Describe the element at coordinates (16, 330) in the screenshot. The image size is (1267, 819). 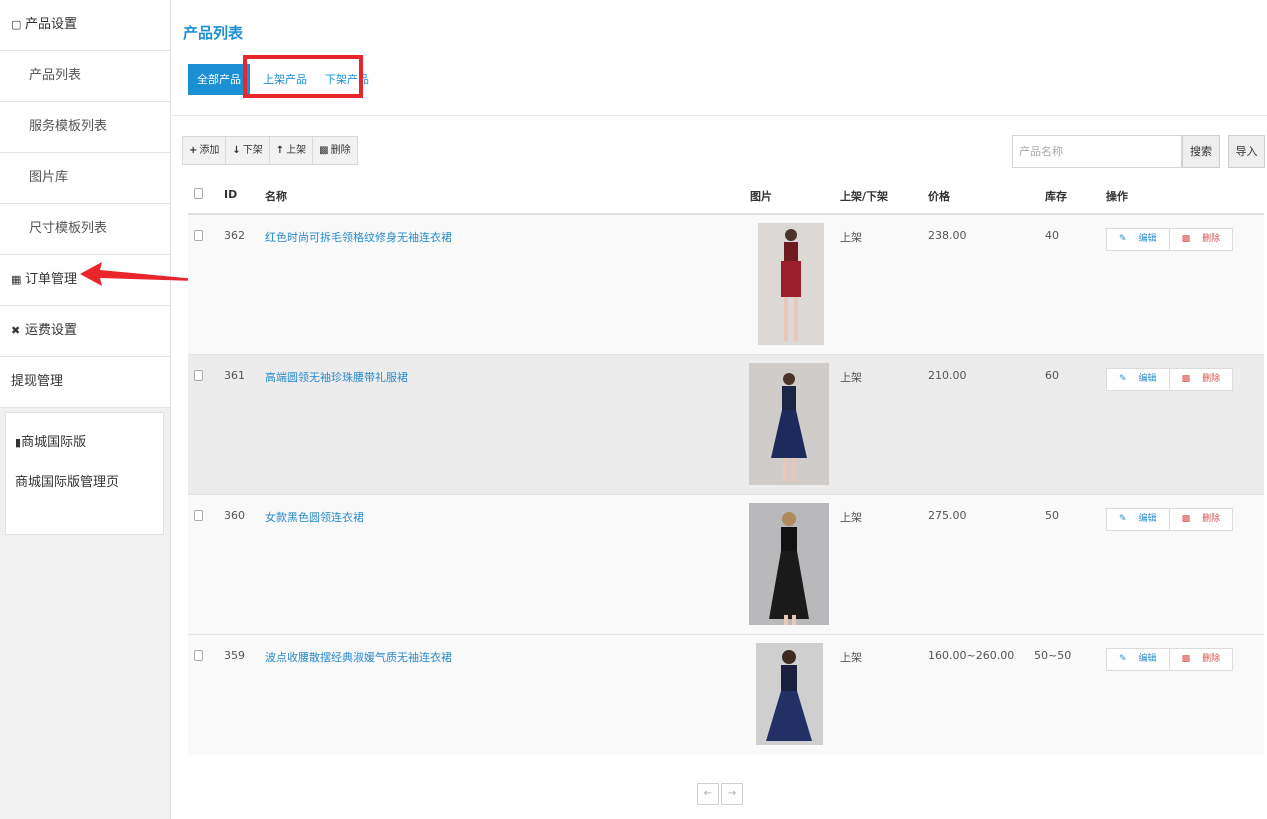
I see `plane-icon: ✖` at that location.